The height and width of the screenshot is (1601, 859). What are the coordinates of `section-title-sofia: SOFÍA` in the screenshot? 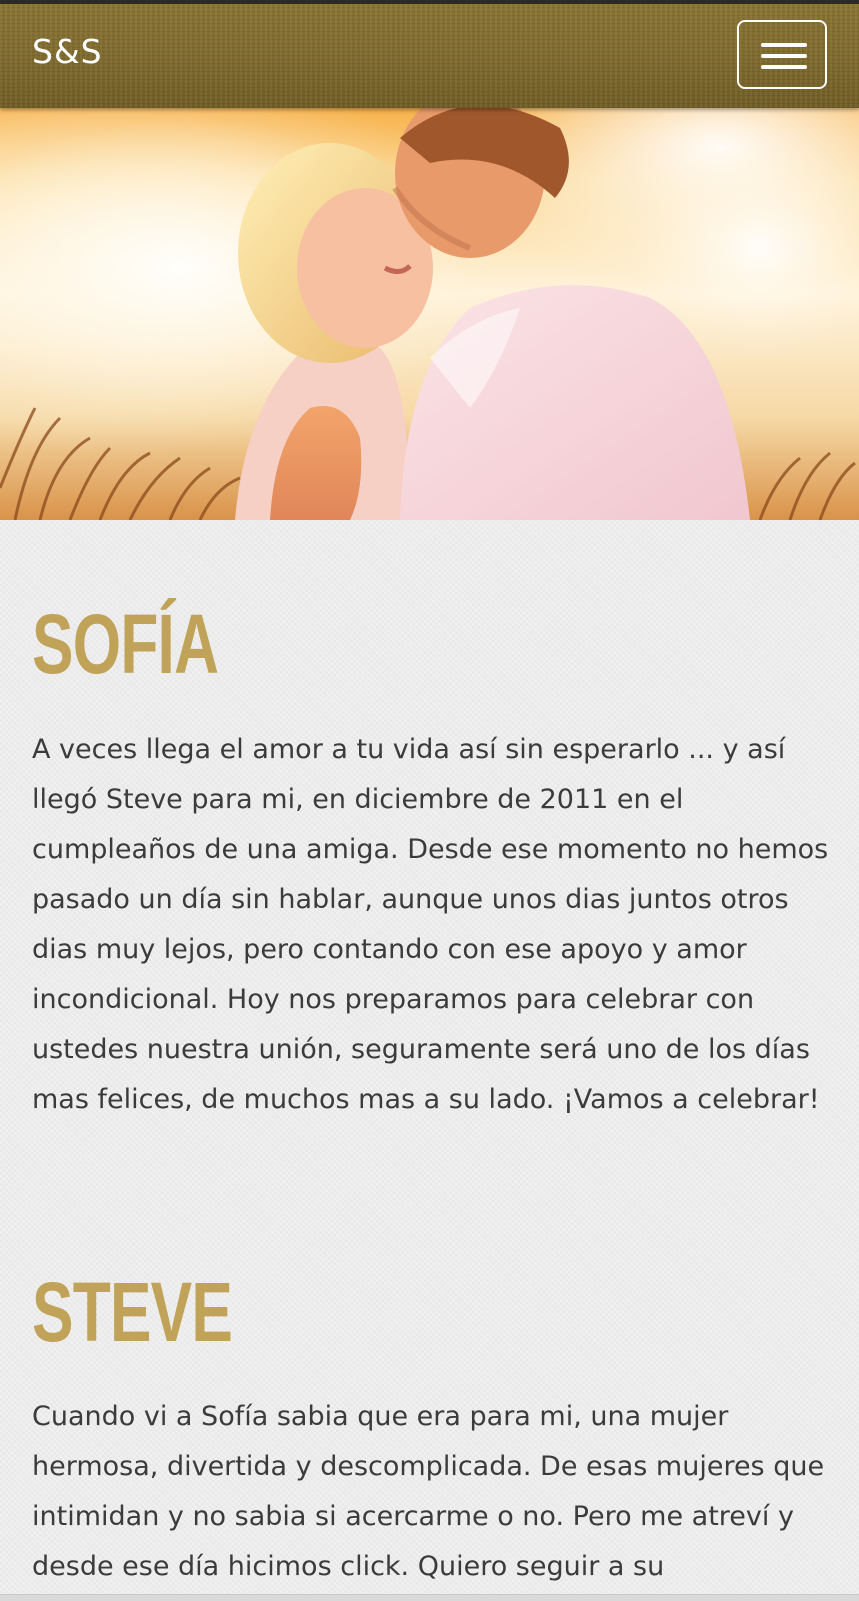 It's located at (125, 644).